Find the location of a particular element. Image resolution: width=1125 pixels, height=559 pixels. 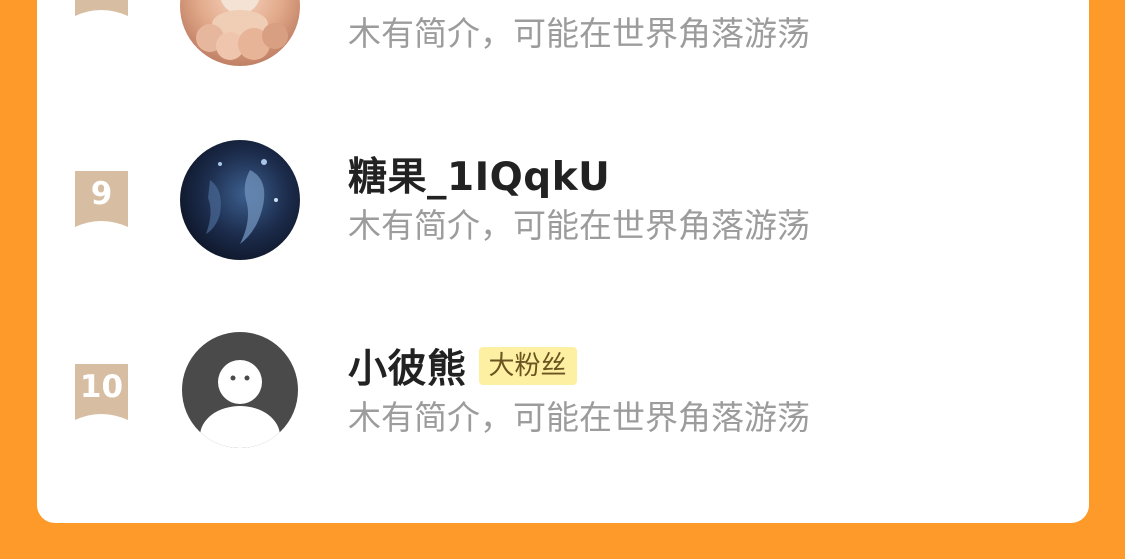

rank-number: 10 is located at coordinates (101, 387).